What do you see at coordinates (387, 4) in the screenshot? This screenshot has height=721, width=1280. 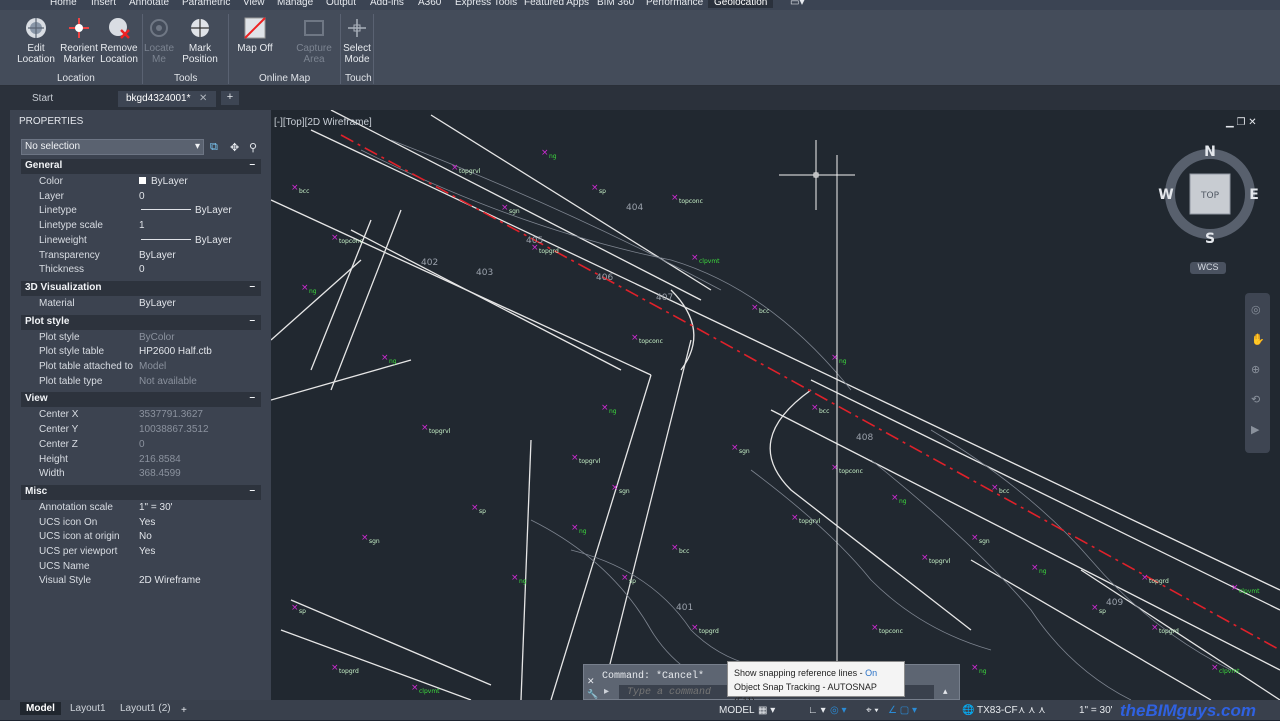 I see `tab-add-ins: Add-ins` at bounding box center [387, 4].